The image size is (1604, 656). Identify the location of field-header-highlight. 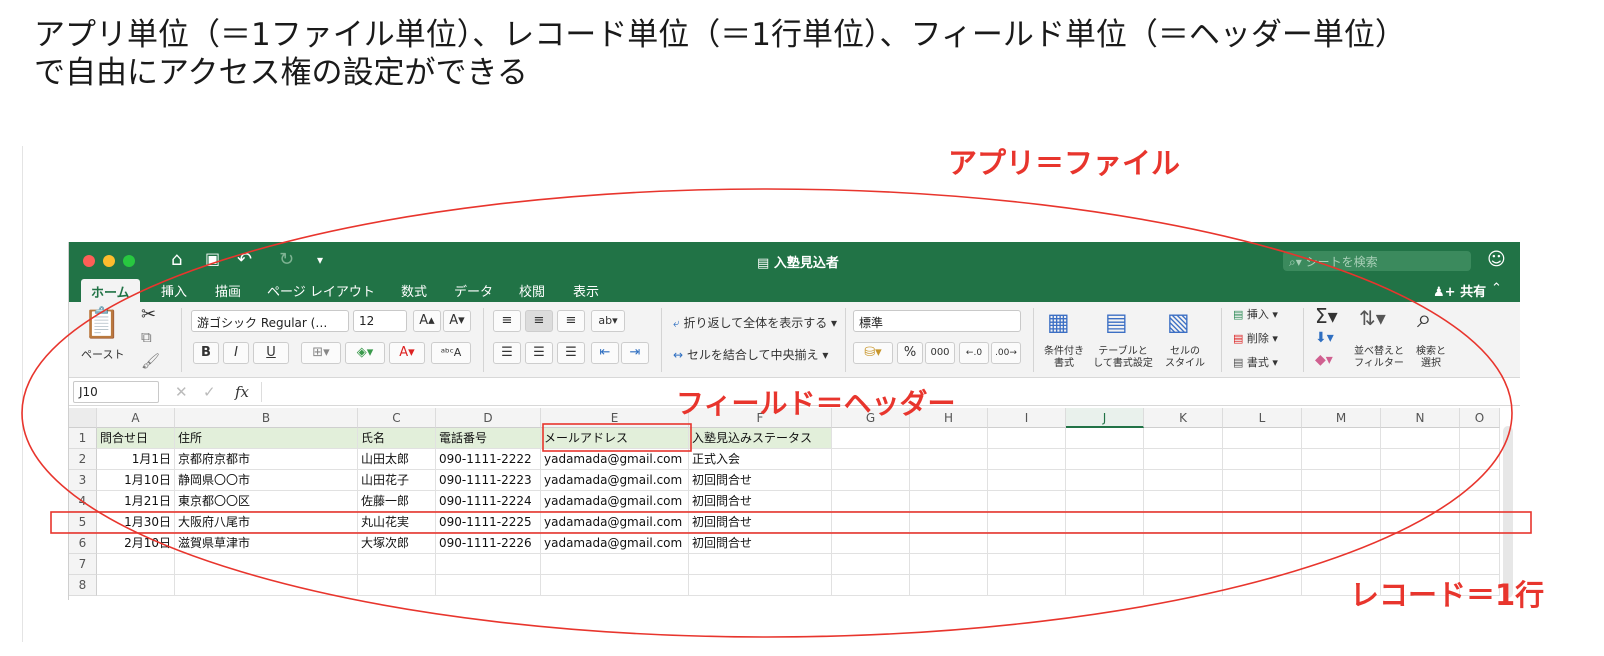
(617, 437).